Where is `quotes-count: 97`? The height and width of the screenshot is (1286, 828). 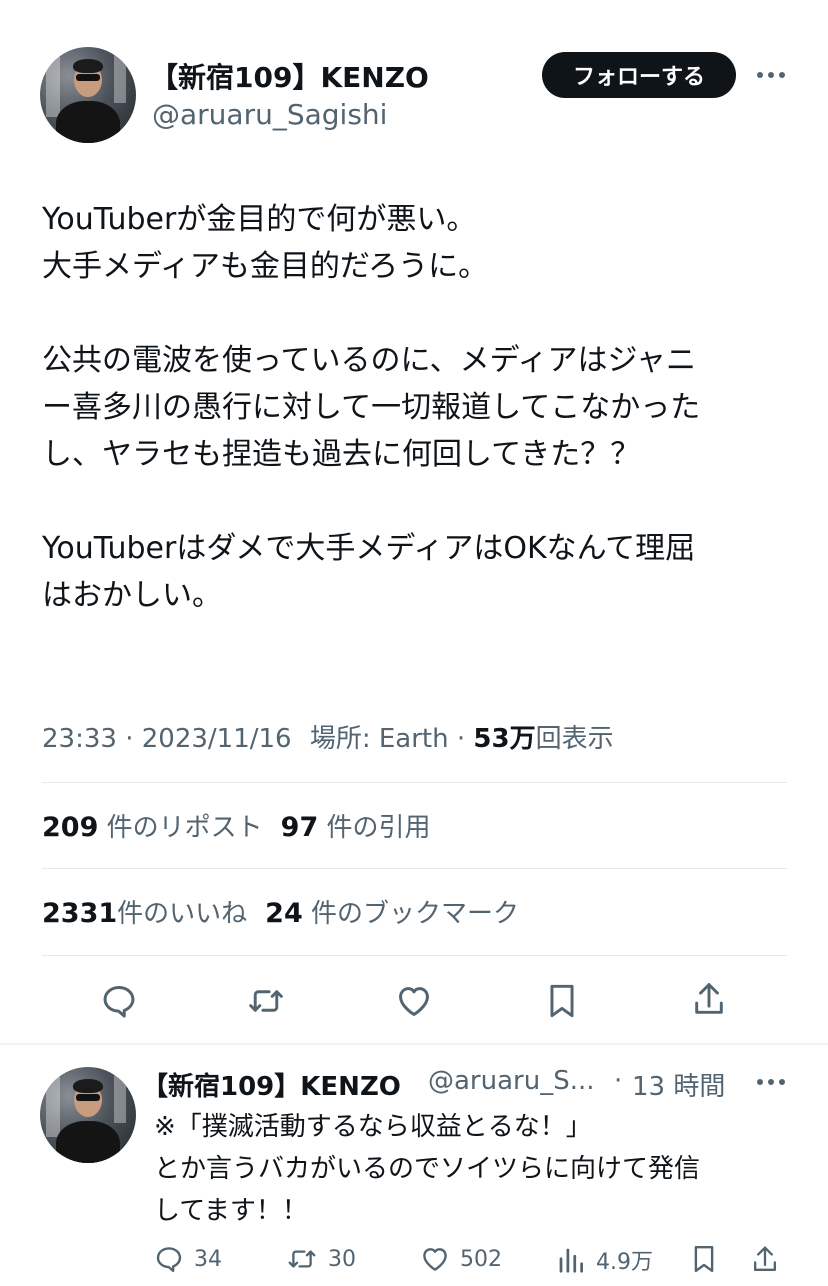 quotes-count: 97 is located at coordinates (299, 827).